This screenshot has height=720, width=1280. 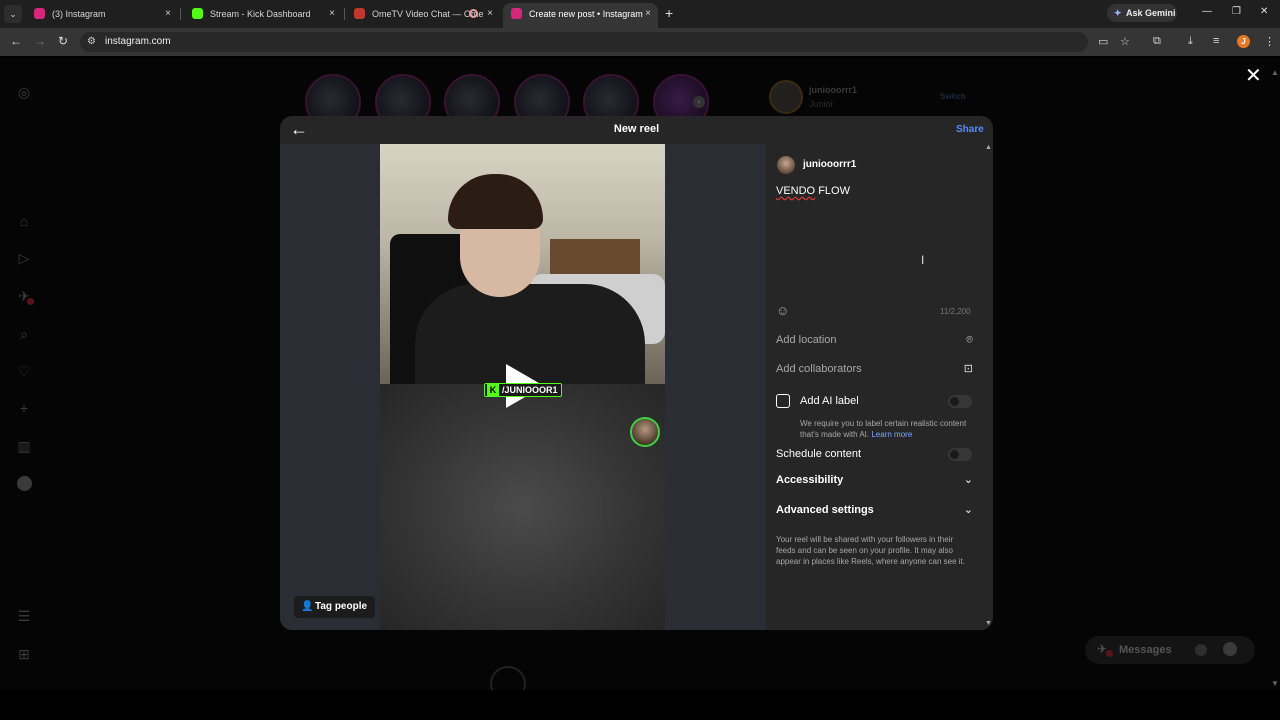 I want to click on tab-create-new-post: Create new post • Instagram ×, so click(x=580, y=15).